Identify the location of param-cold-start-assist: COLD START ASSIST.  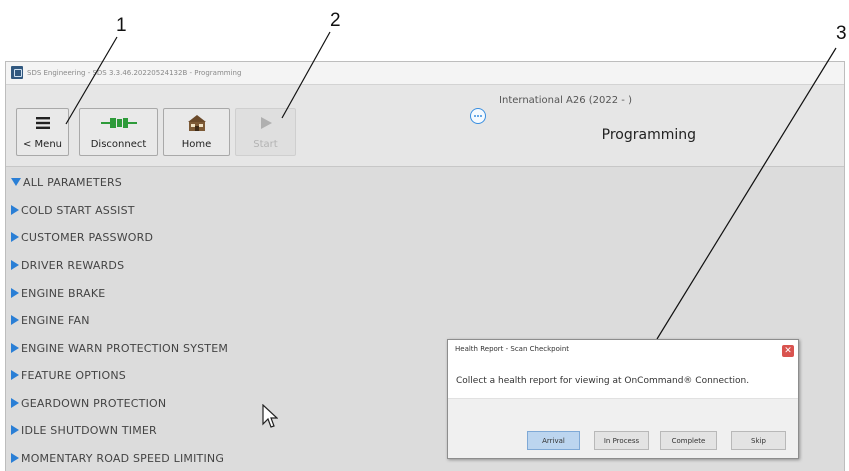
(73, 211).